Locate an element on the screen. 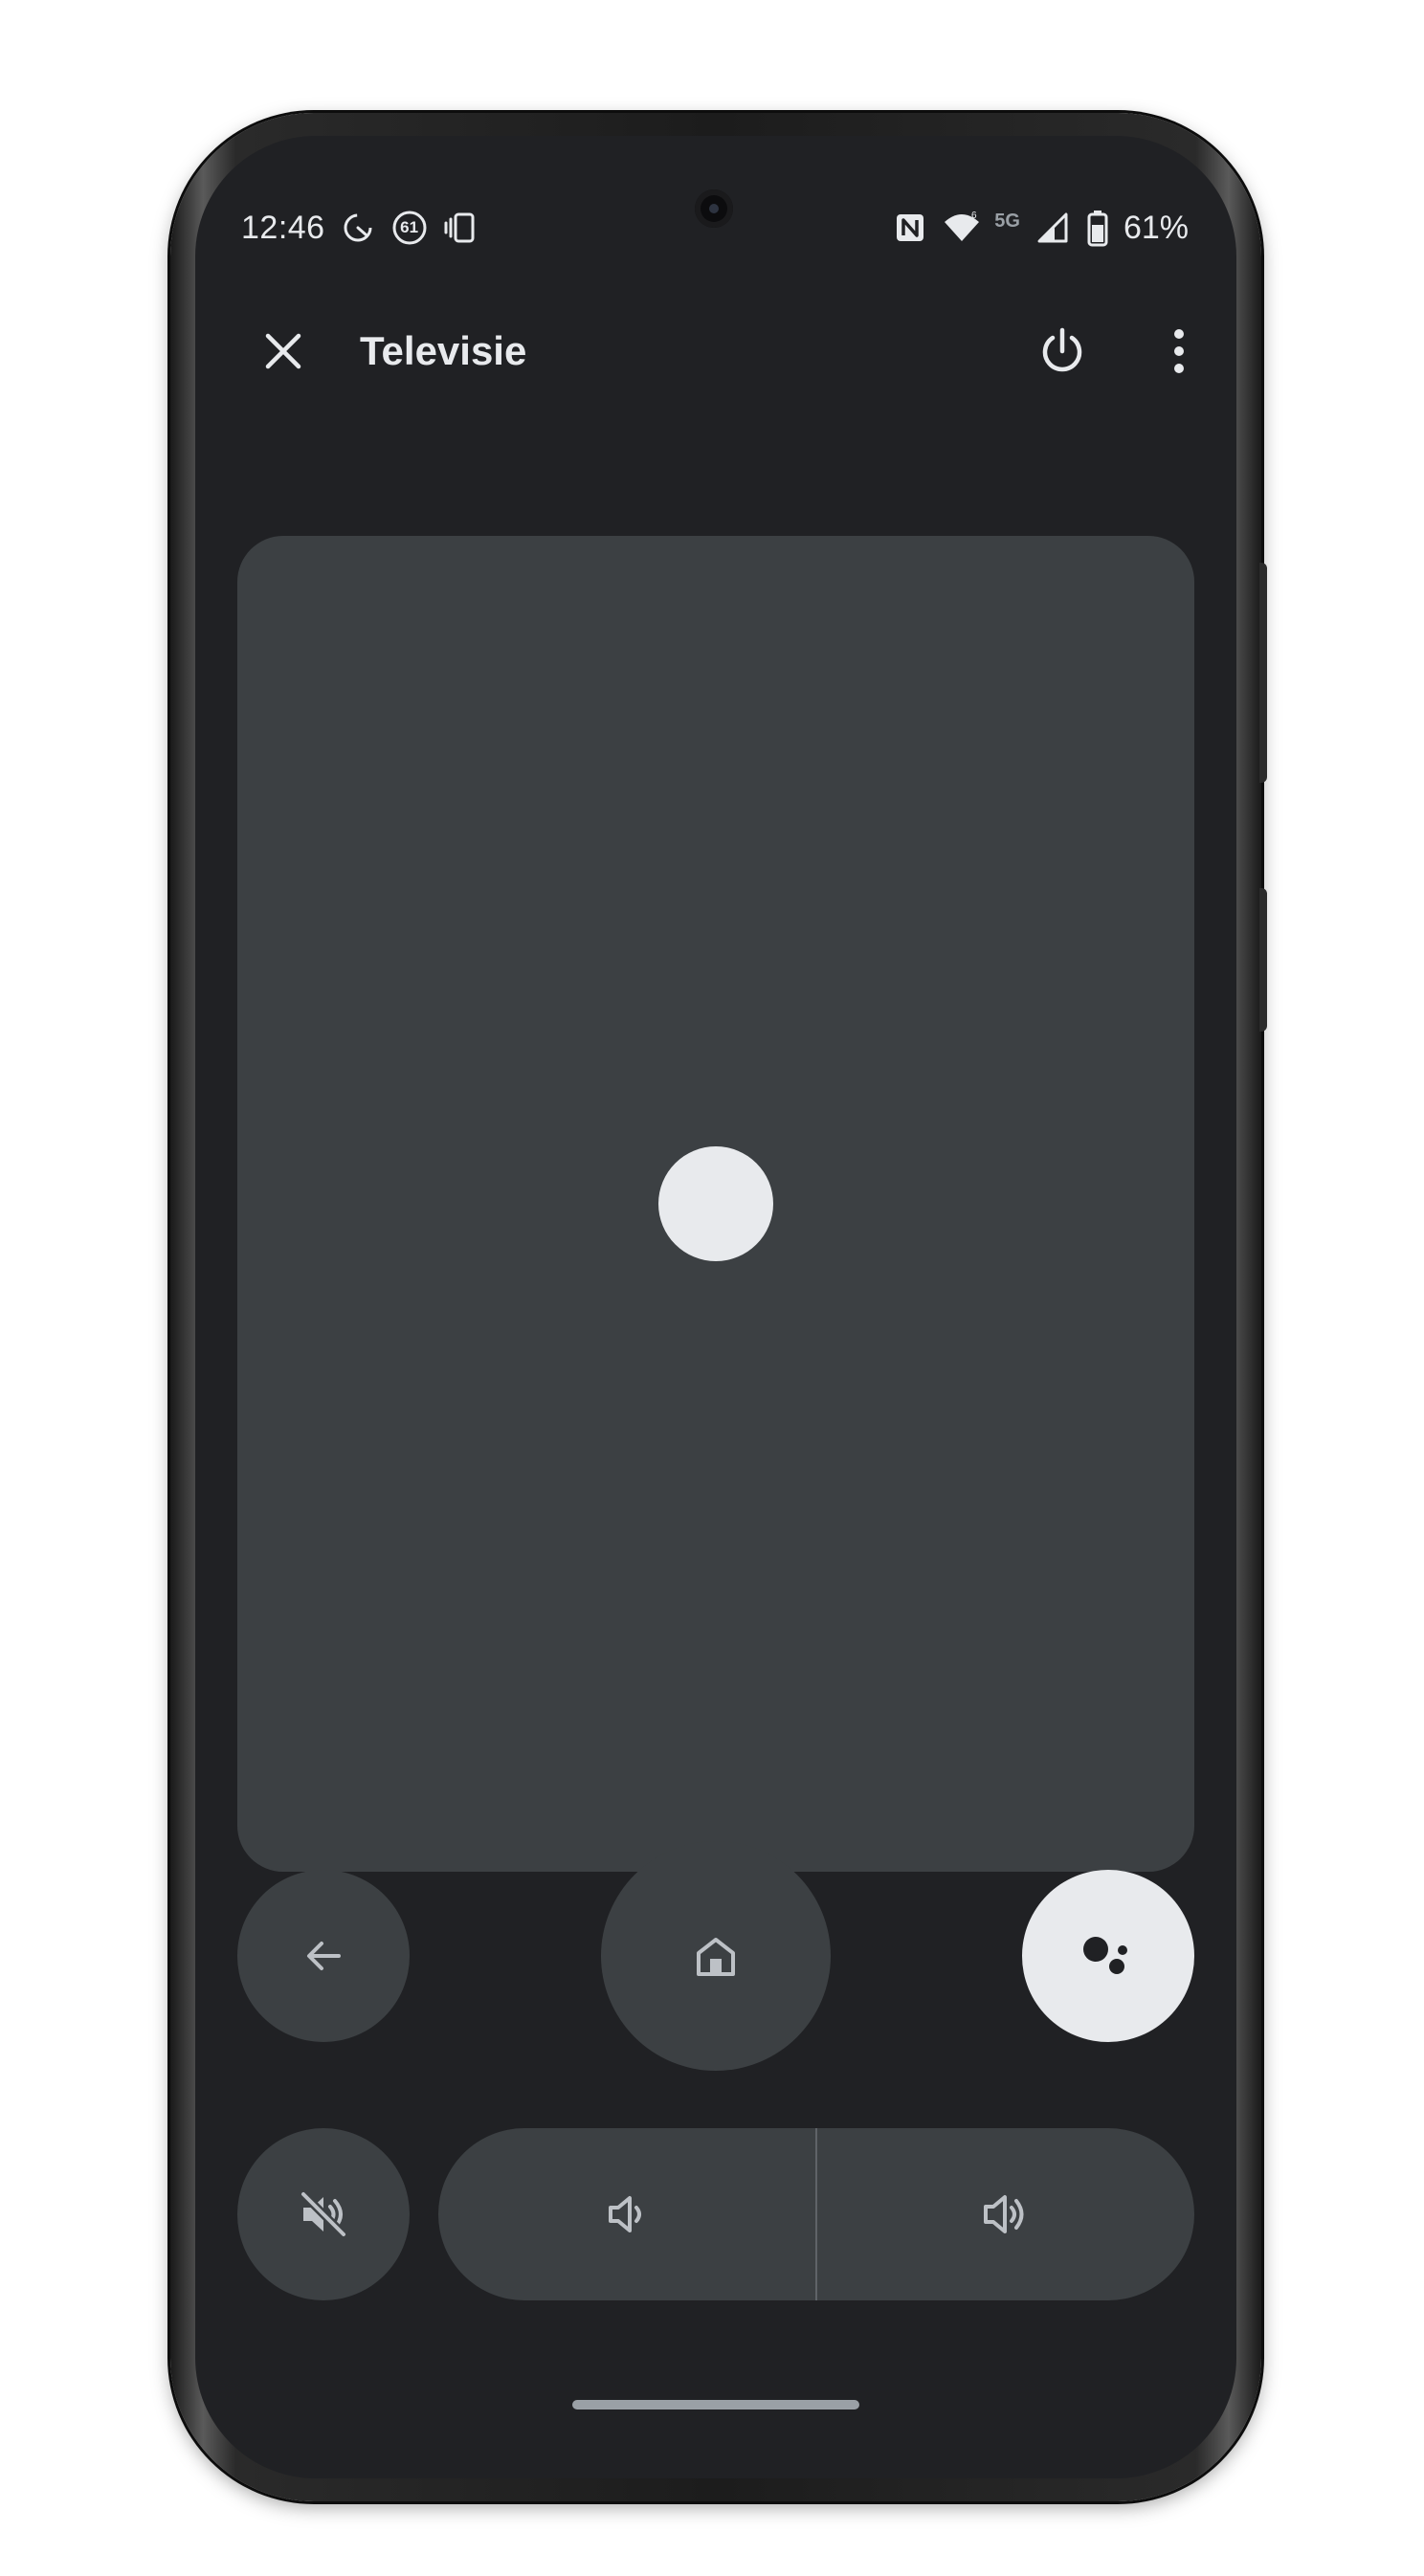 This screenshot has height=2576, width=1424. close-button is located at coordinates (283, 351).